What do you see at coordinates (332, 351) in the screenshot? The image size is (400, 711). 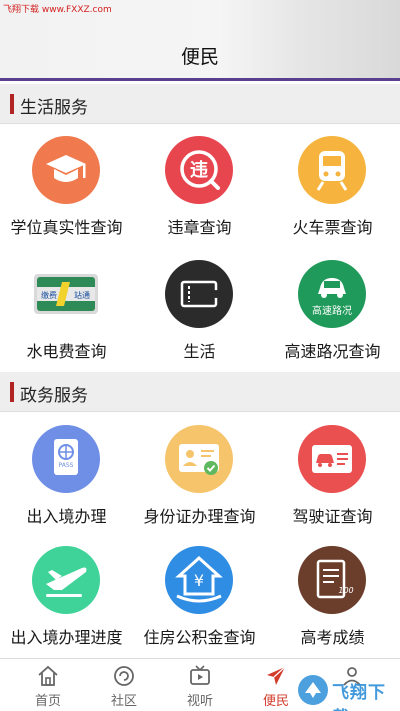 I see `service-label: 高速路况查询` at bounding box center [332, 351].